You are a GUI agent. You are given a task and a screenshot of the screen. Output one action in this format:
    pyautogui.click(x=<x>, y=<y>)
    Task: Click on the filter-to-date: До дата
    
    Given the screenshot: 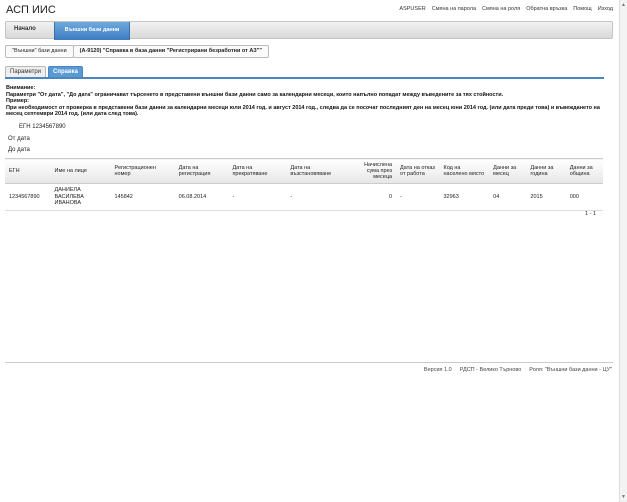 What is the action you would take?
    pyautogui.click(x=19, y=150)
    